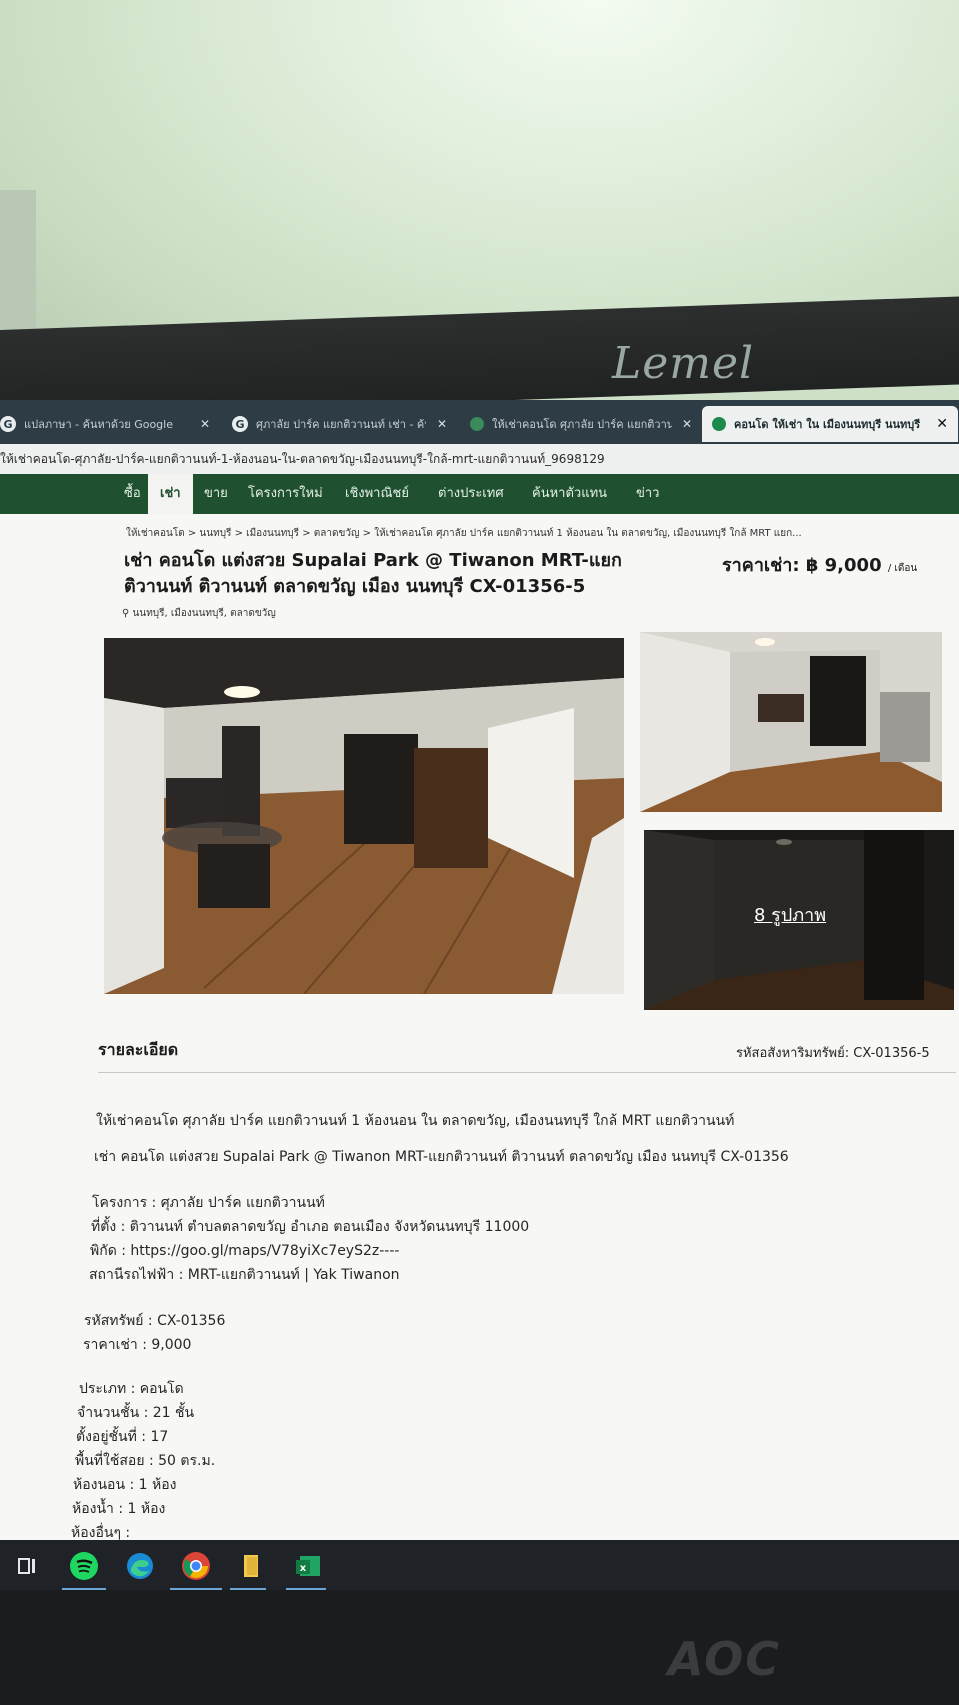 The image size is (959, 1705). I want to click on detail-line: จำนวนชั้น : 21 ชั้น, so click(136, 1413).